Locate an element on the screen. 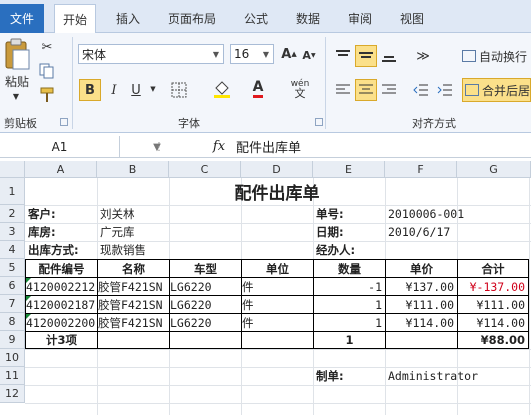  warehouse-label: 库房: is located at coordinates (61, 232).